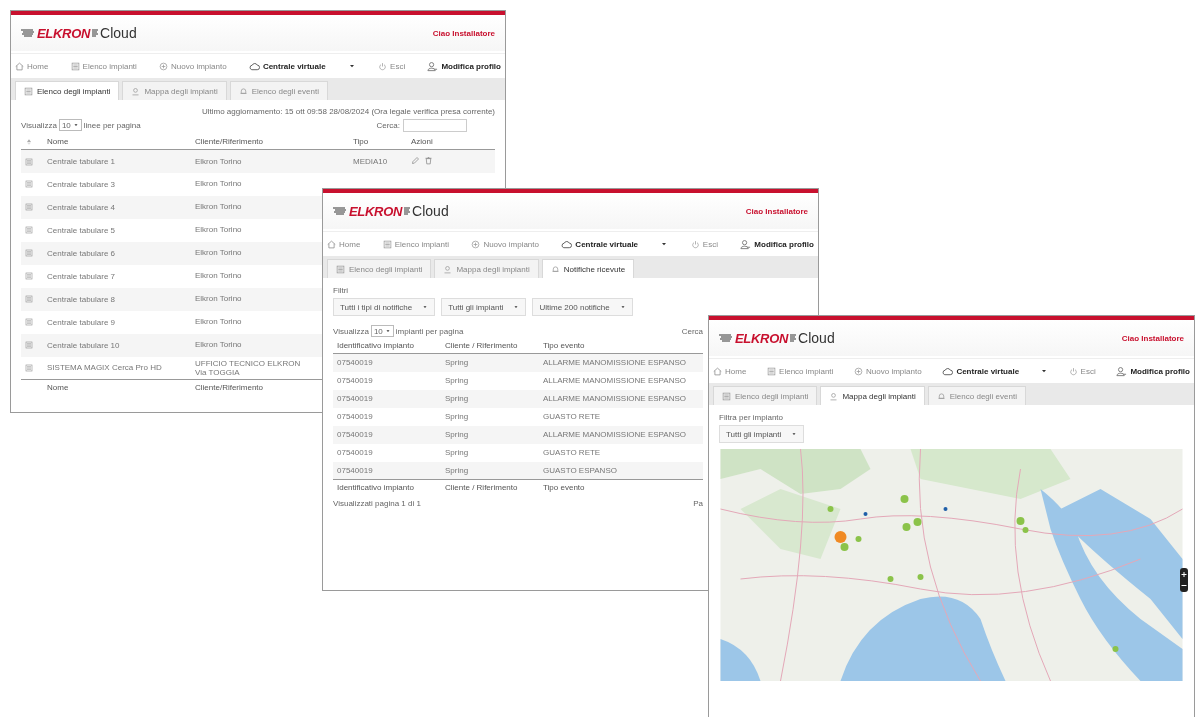 The width and height of the screenshot is (1195, 717). What do you see at coordinates (81, 161) in the screenshot?
I see `table-cell: Centrale tabulare 1` at bounding box center [81, 161].